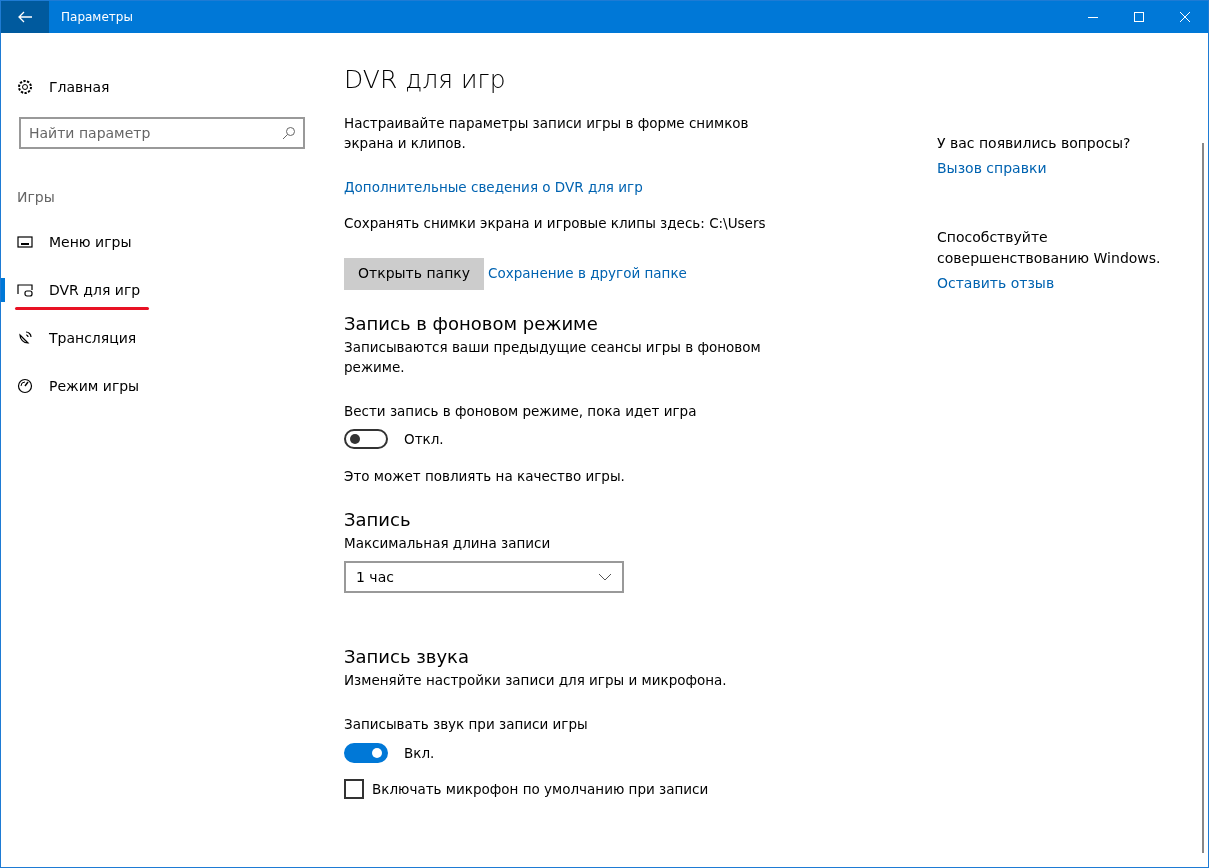  Describe the element at coordinates (1049, 248) in the screenshot. I see `feedback-text: Способствуйте совершенствованию Windows.` at that location.